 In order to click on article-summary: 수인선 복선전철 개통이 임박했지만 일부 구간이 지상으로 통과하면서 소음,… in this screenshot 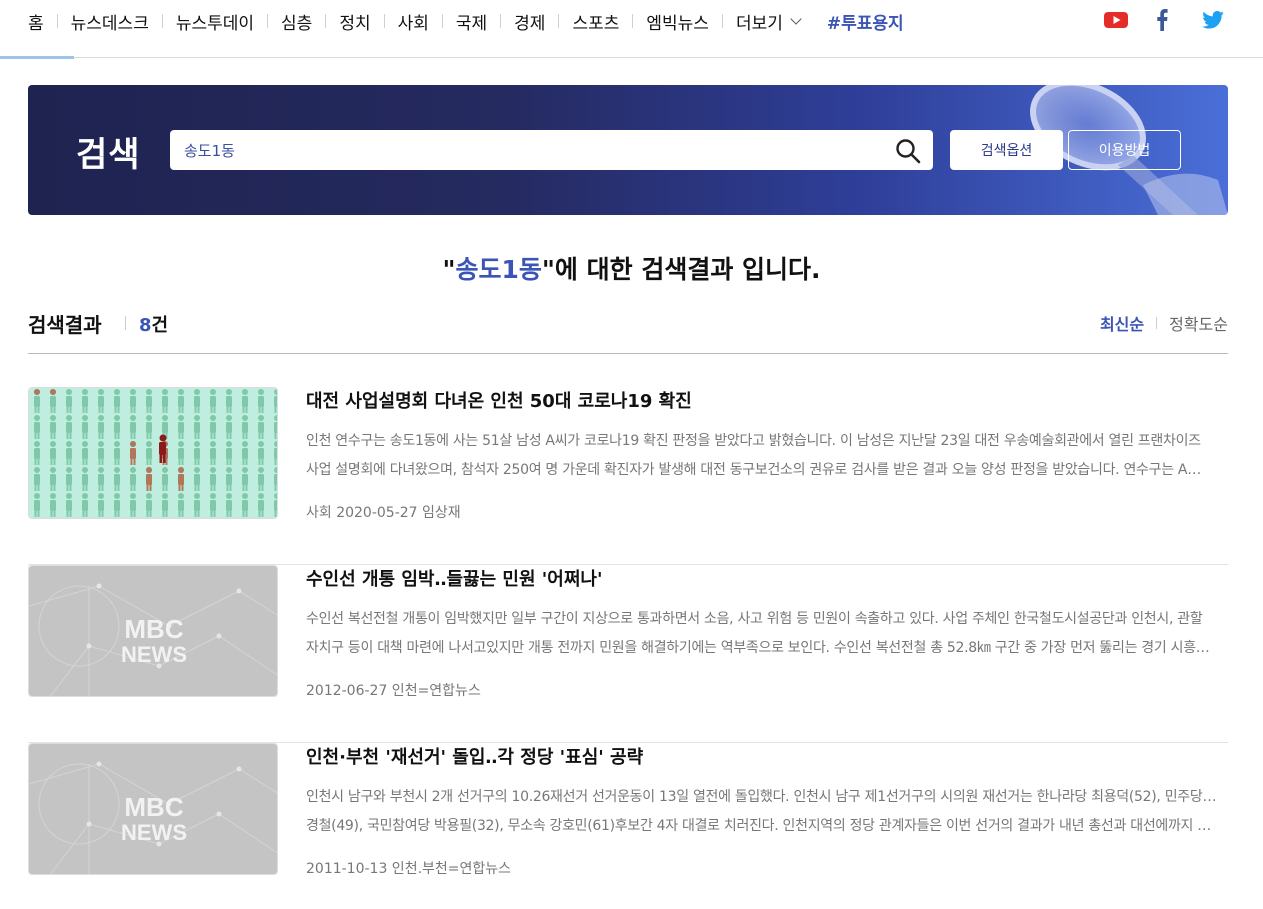, I will do `click(762, 634)`.